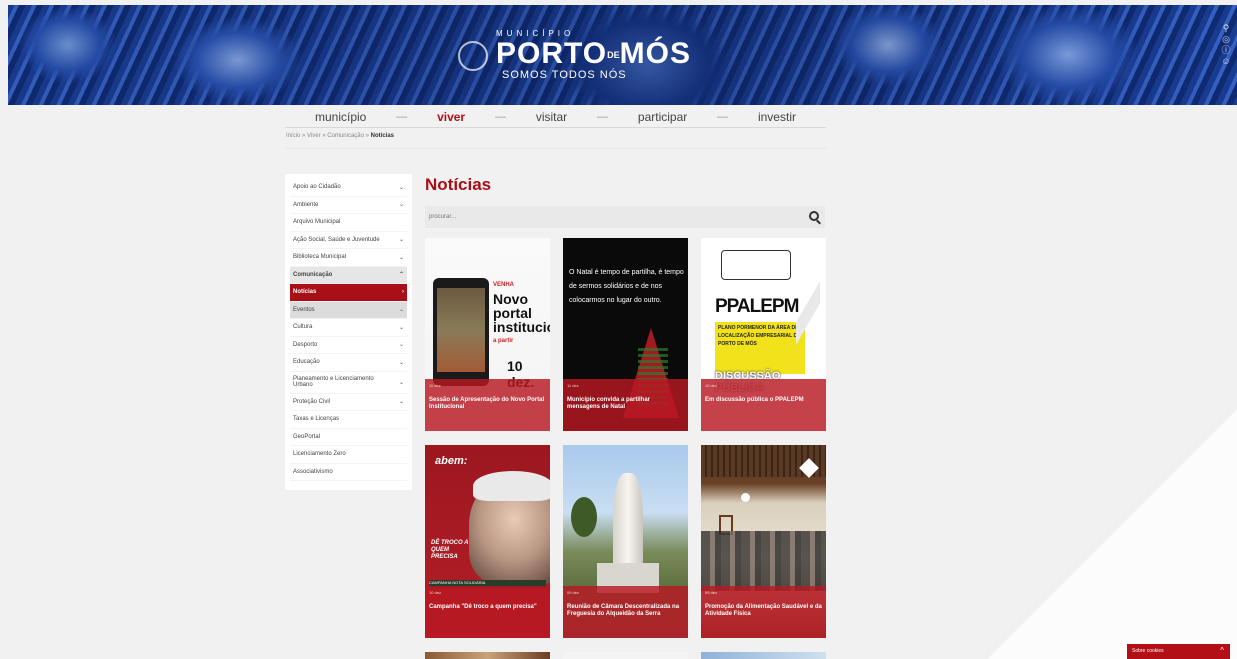 The width and height of the screenshot is (1237, 659). Describe the element at coordinates (584, 517) in the screenshot. I see `tree-illustration` at that location.